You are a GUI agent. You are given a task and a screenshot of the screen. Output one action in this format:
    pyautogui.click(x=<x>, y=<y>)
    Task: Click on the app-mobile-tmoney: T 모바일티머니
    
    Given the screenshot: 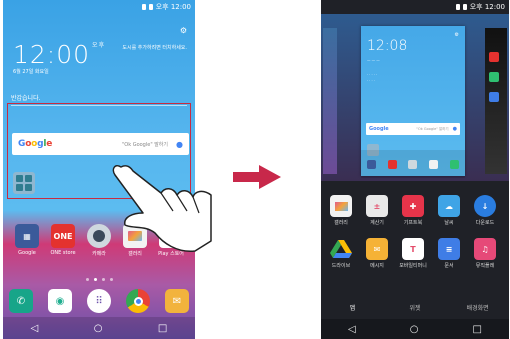 What is the action you would take?
    pyautogui.click(x=413, y=253)
    